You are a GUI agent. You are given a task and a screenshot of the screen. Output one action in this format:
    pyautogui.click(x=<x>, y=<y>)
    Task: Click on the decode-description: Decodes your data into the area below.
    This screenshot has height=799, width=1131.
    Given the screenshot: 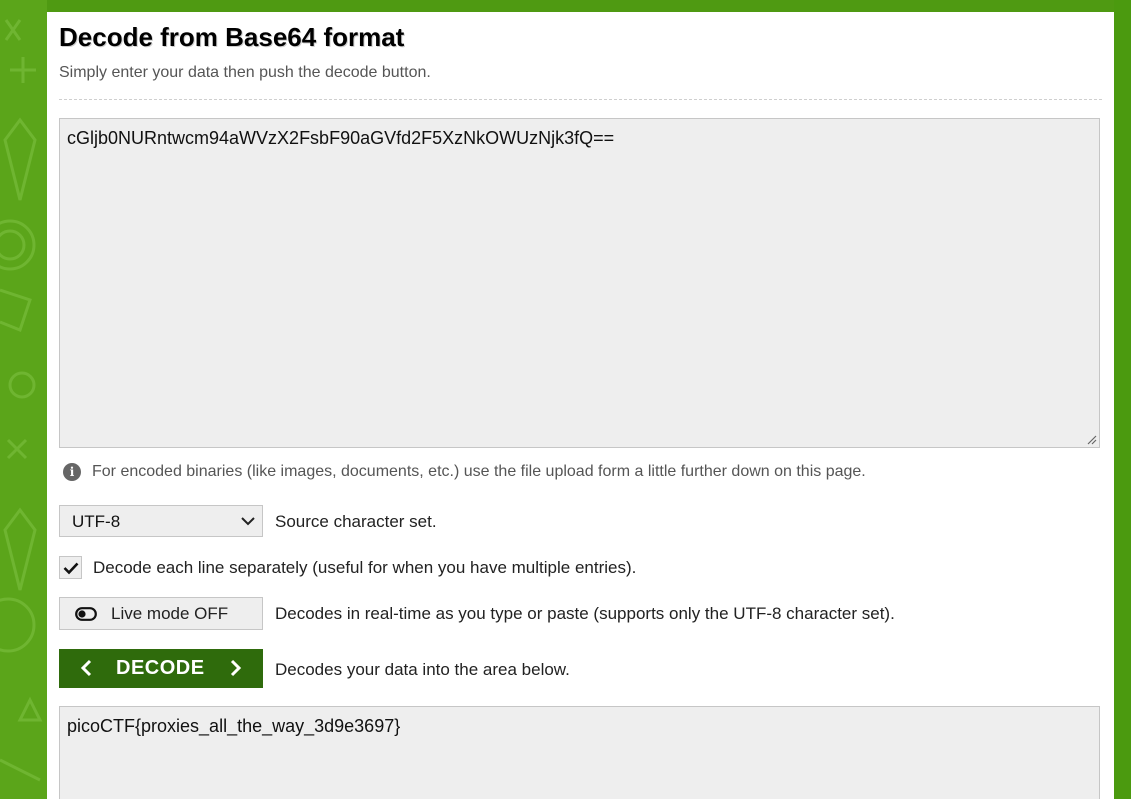 What is the action you would take?
    pyautogui.click(x=422, y=669)
    